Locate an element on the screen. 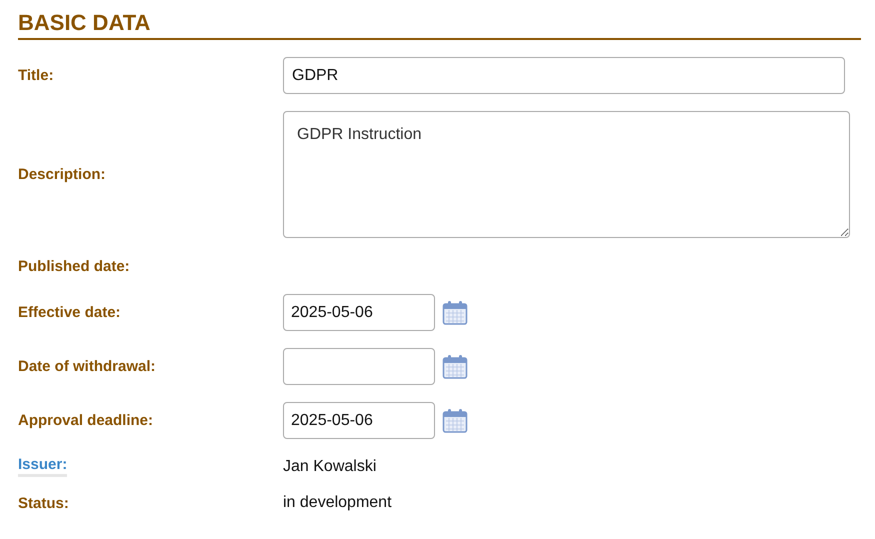 The width and height of the screenshot is (875, 539). section-title: BASIC DATA is located at coordinates (84, 23).